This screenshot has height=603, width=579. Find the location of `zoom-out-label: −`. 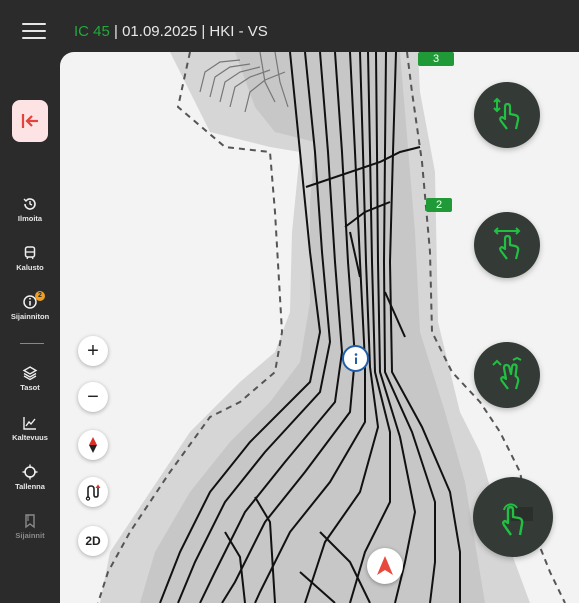

zoom-out-label: − is located at coordinates (93, 396).